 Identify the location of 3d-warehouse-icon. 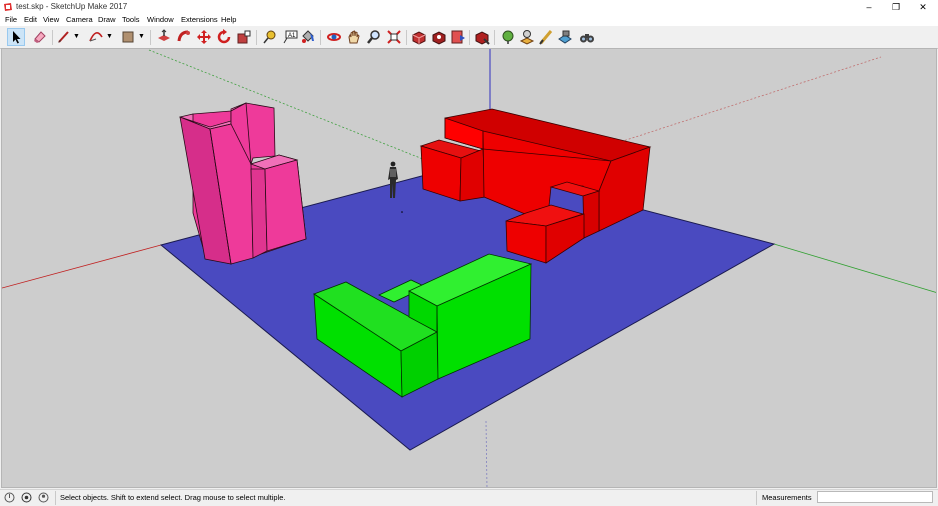
(419, 37).